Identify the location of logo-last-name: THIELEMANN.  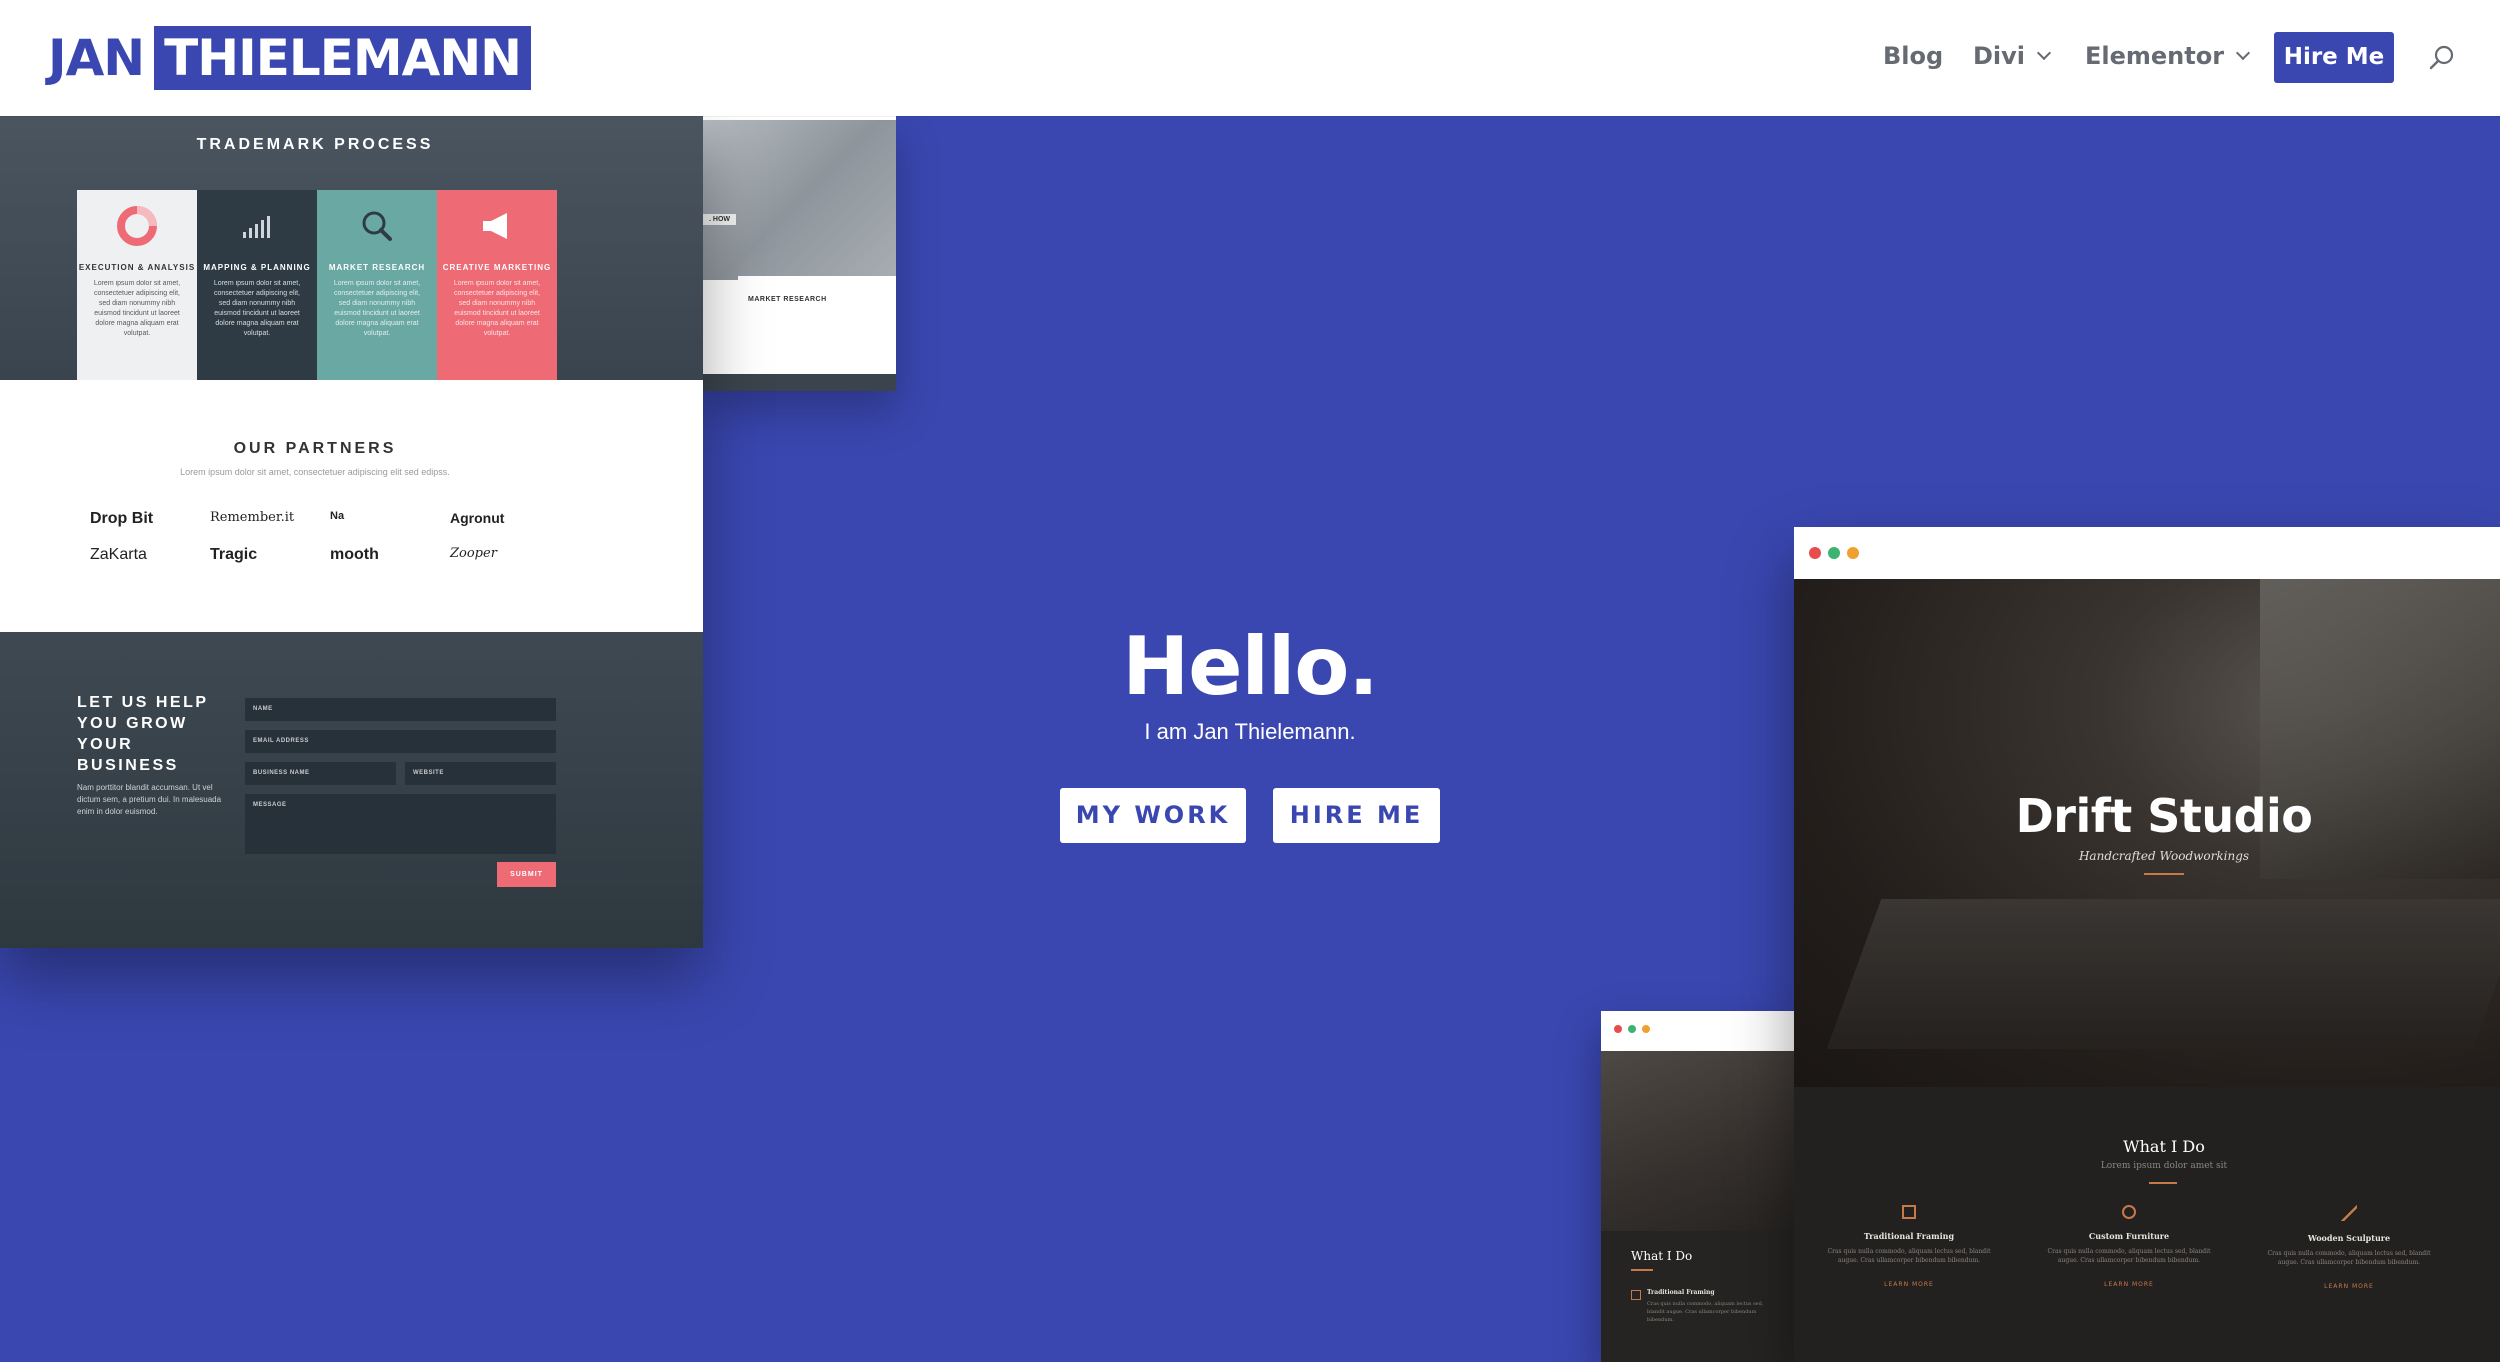
(343, 58).